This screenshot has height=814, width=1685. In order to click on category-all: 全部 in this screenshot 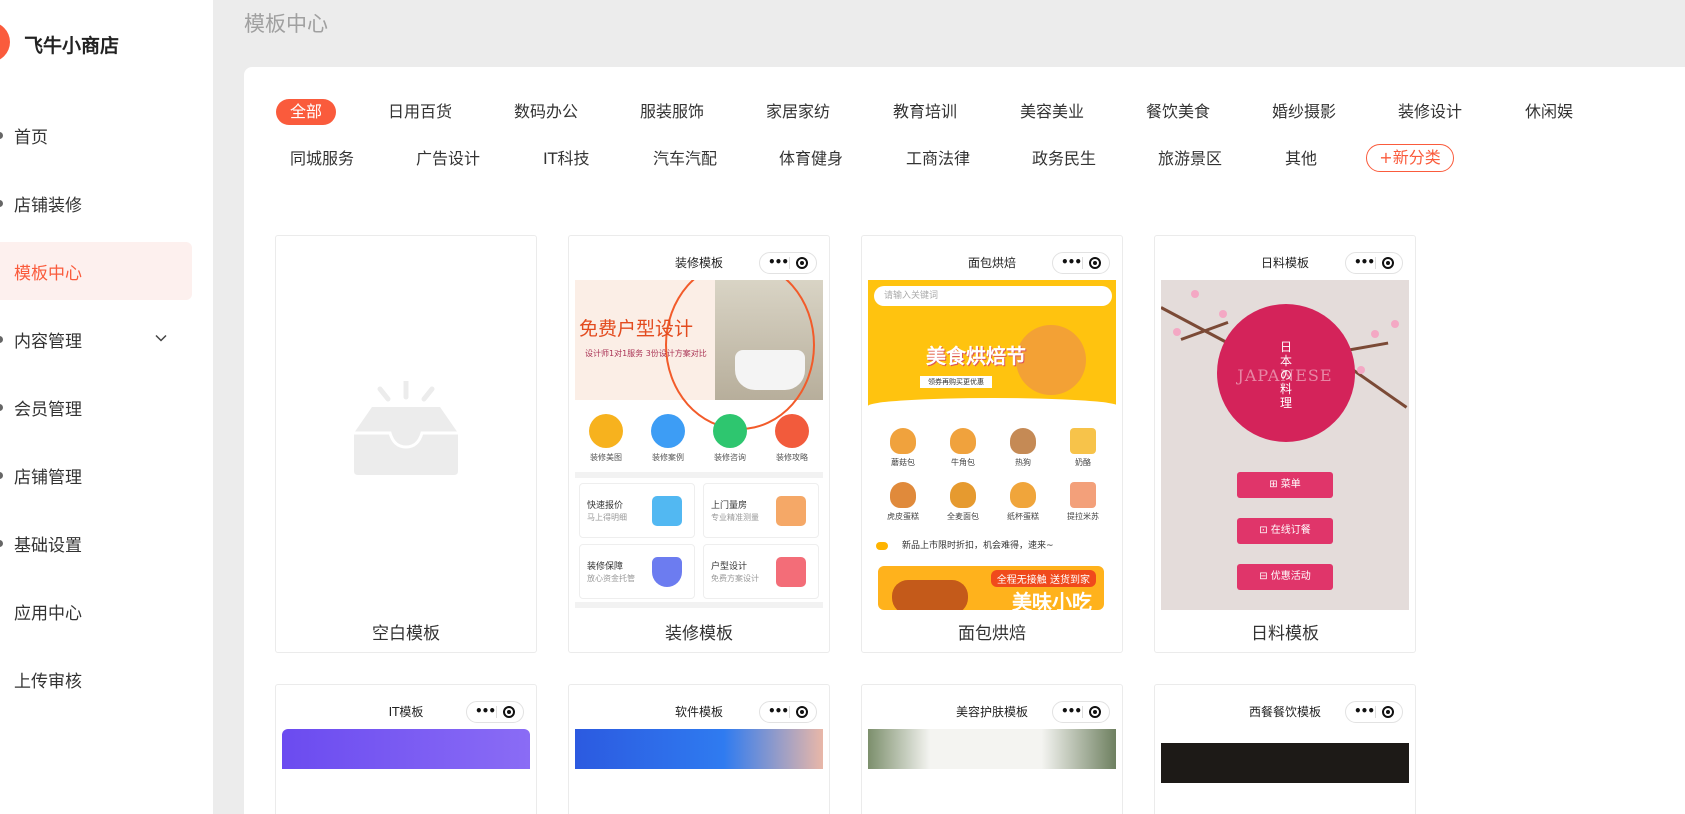, I will do `click(306, 112)`.